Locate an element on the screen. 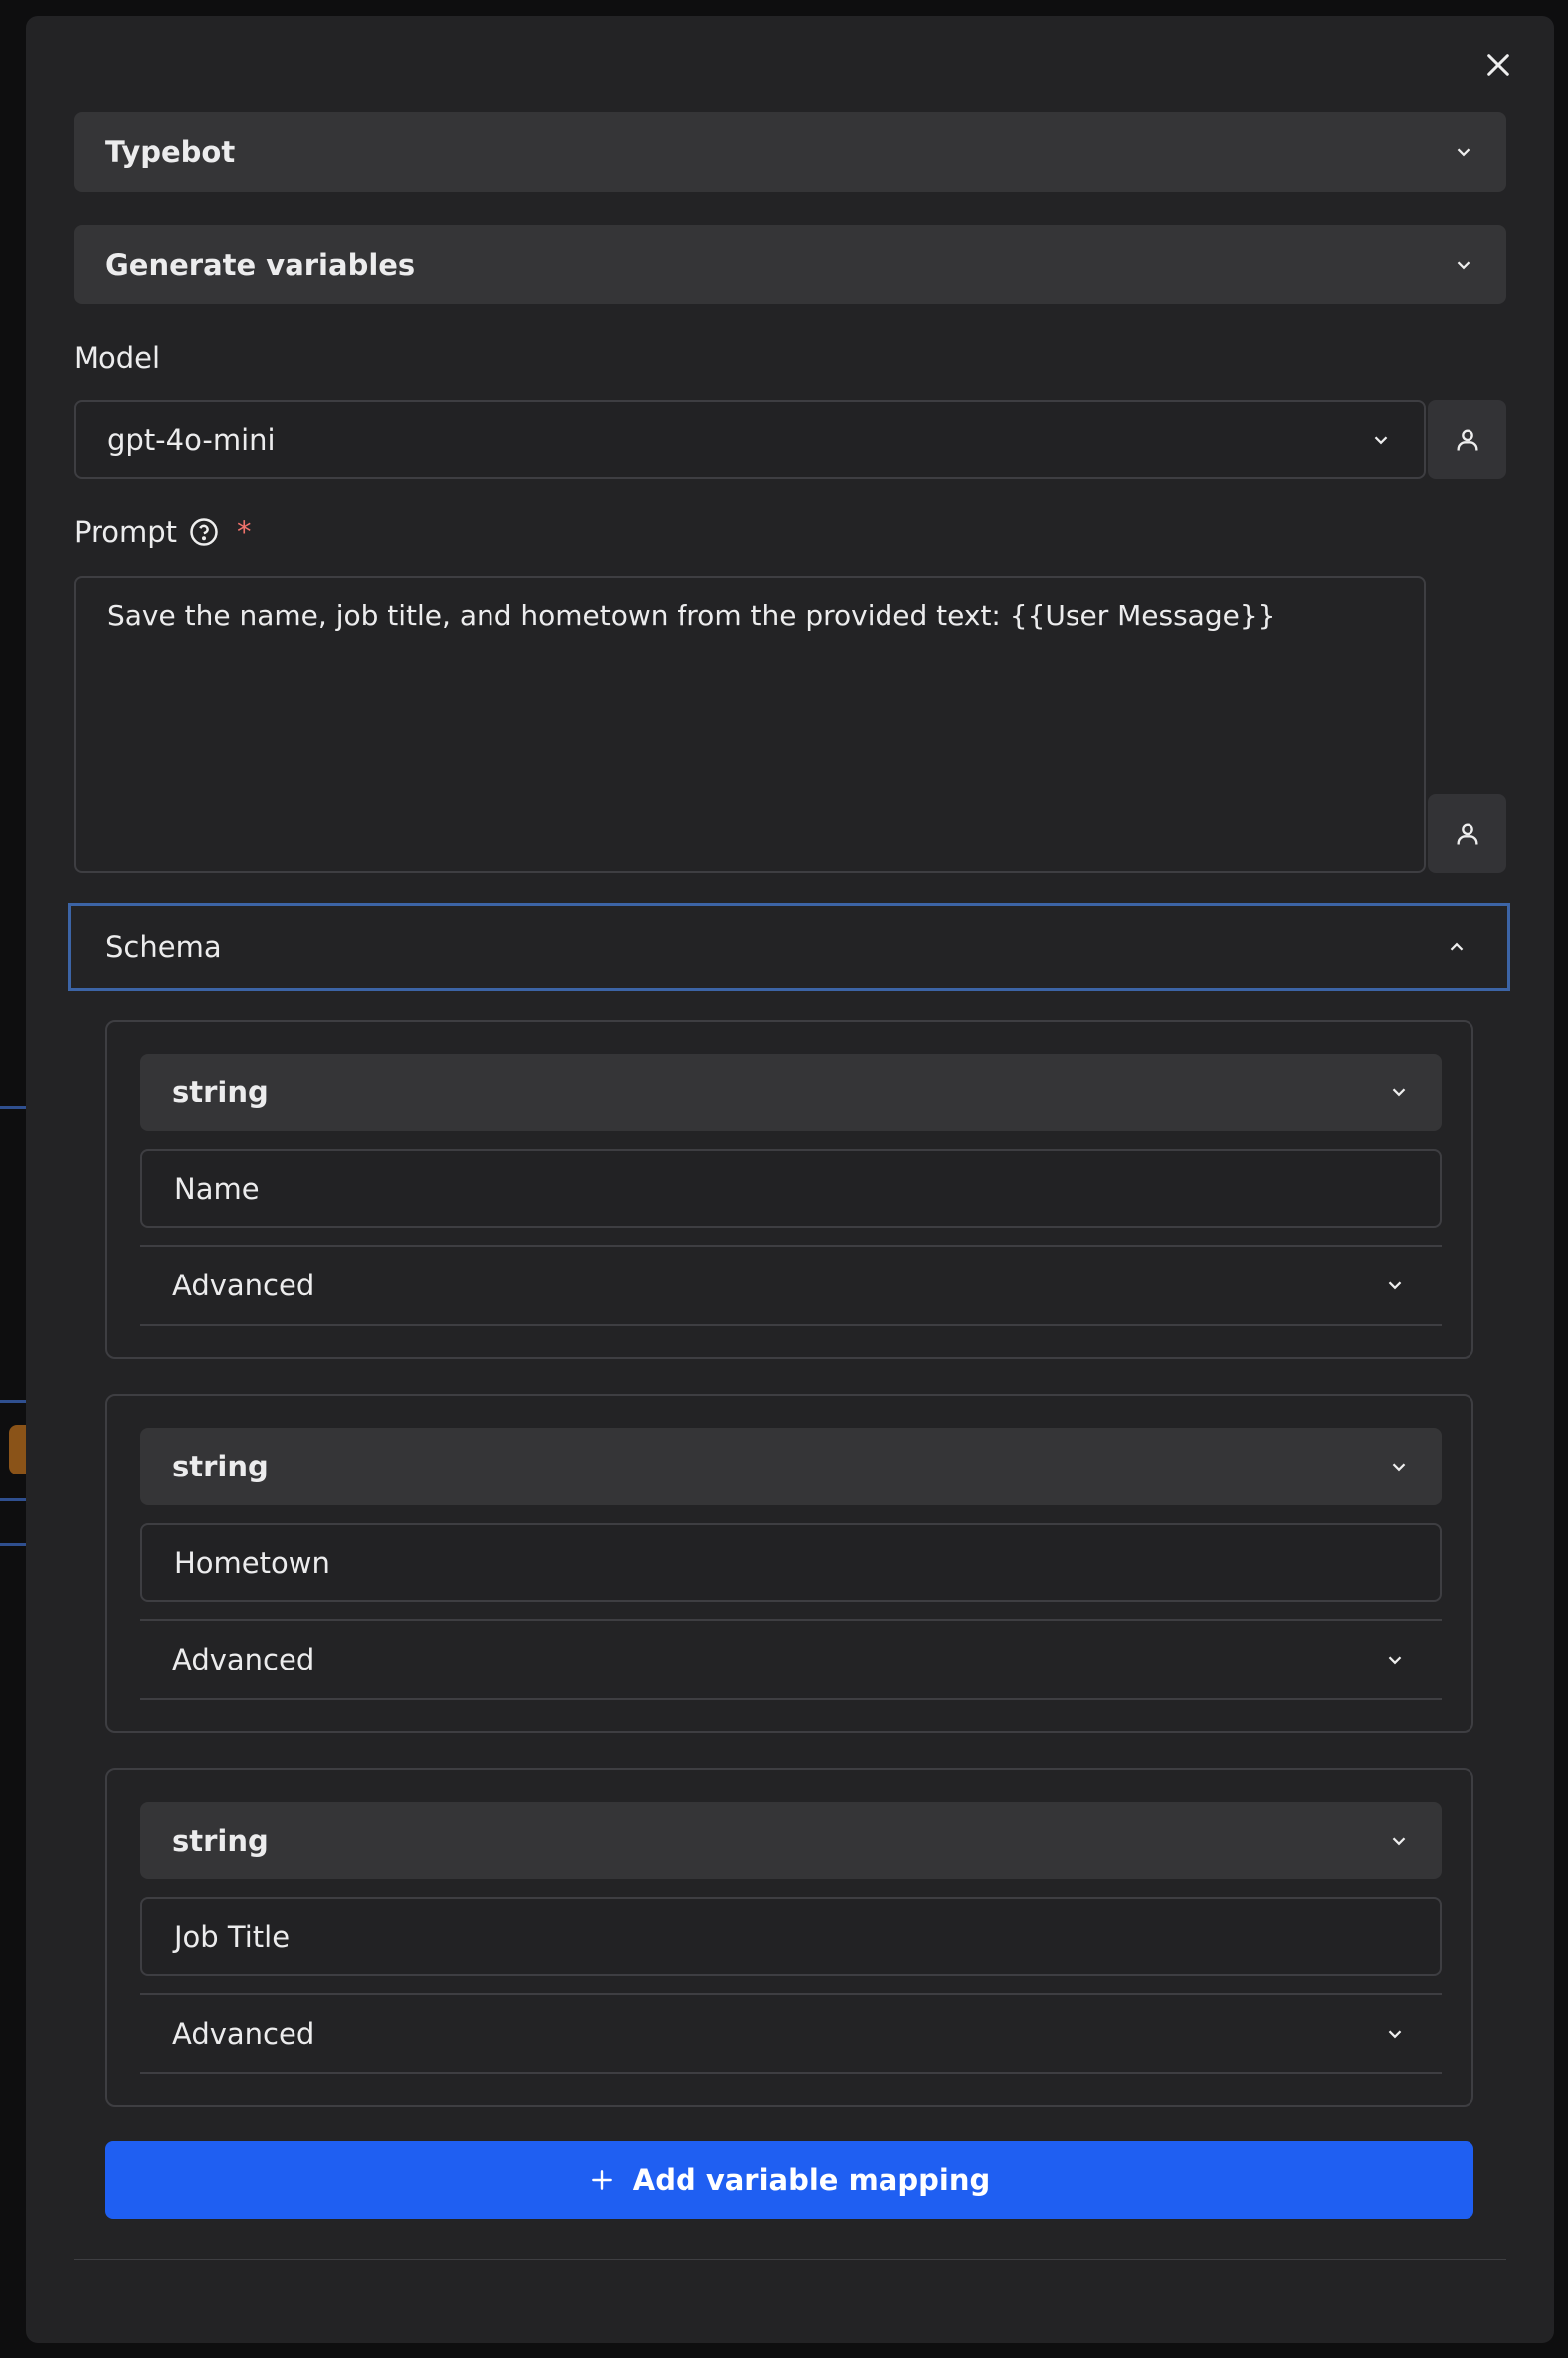 The image size is (1568, 2358). model-select: gpt-4o-mini is located at coordinates (750, 439).